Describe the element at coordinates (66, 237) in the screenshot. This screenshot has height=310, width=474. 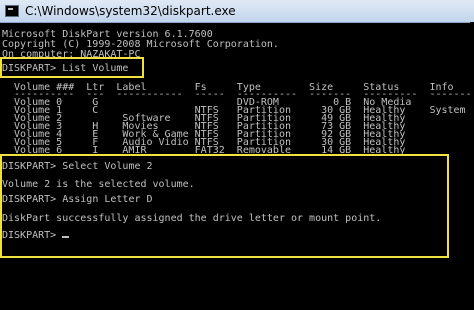
I see `text-cursor` at that location.